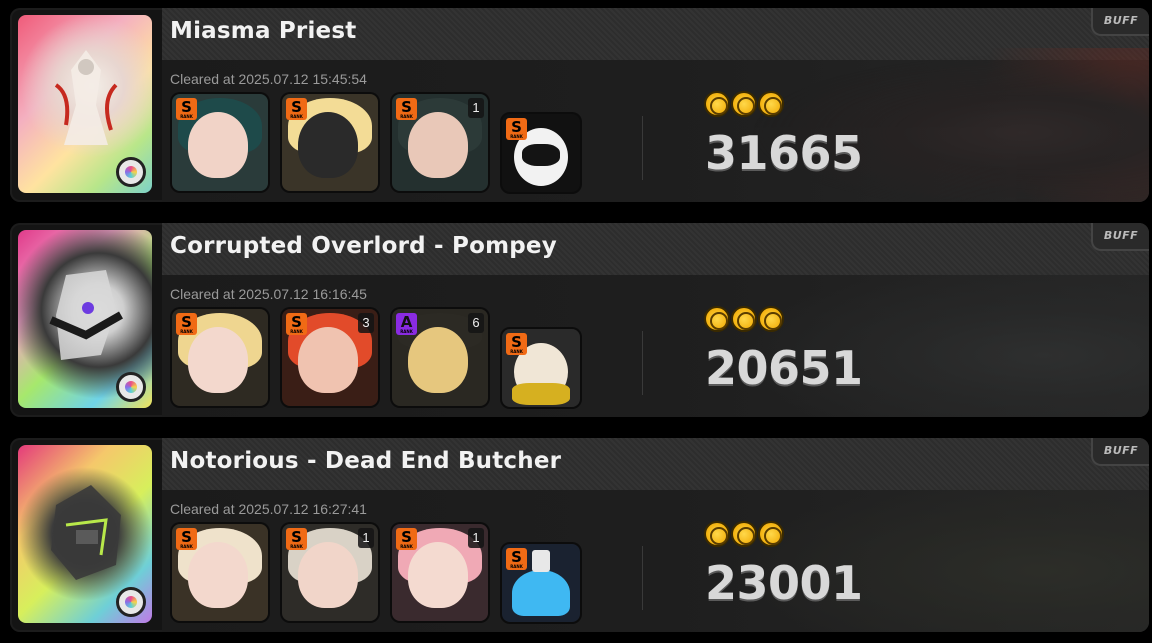 This screenshot has width=1152, height=643. Describe the element at coordinates (382, 144) in the screenshot. I see `team-lineup: S S S 1 S` at that location.